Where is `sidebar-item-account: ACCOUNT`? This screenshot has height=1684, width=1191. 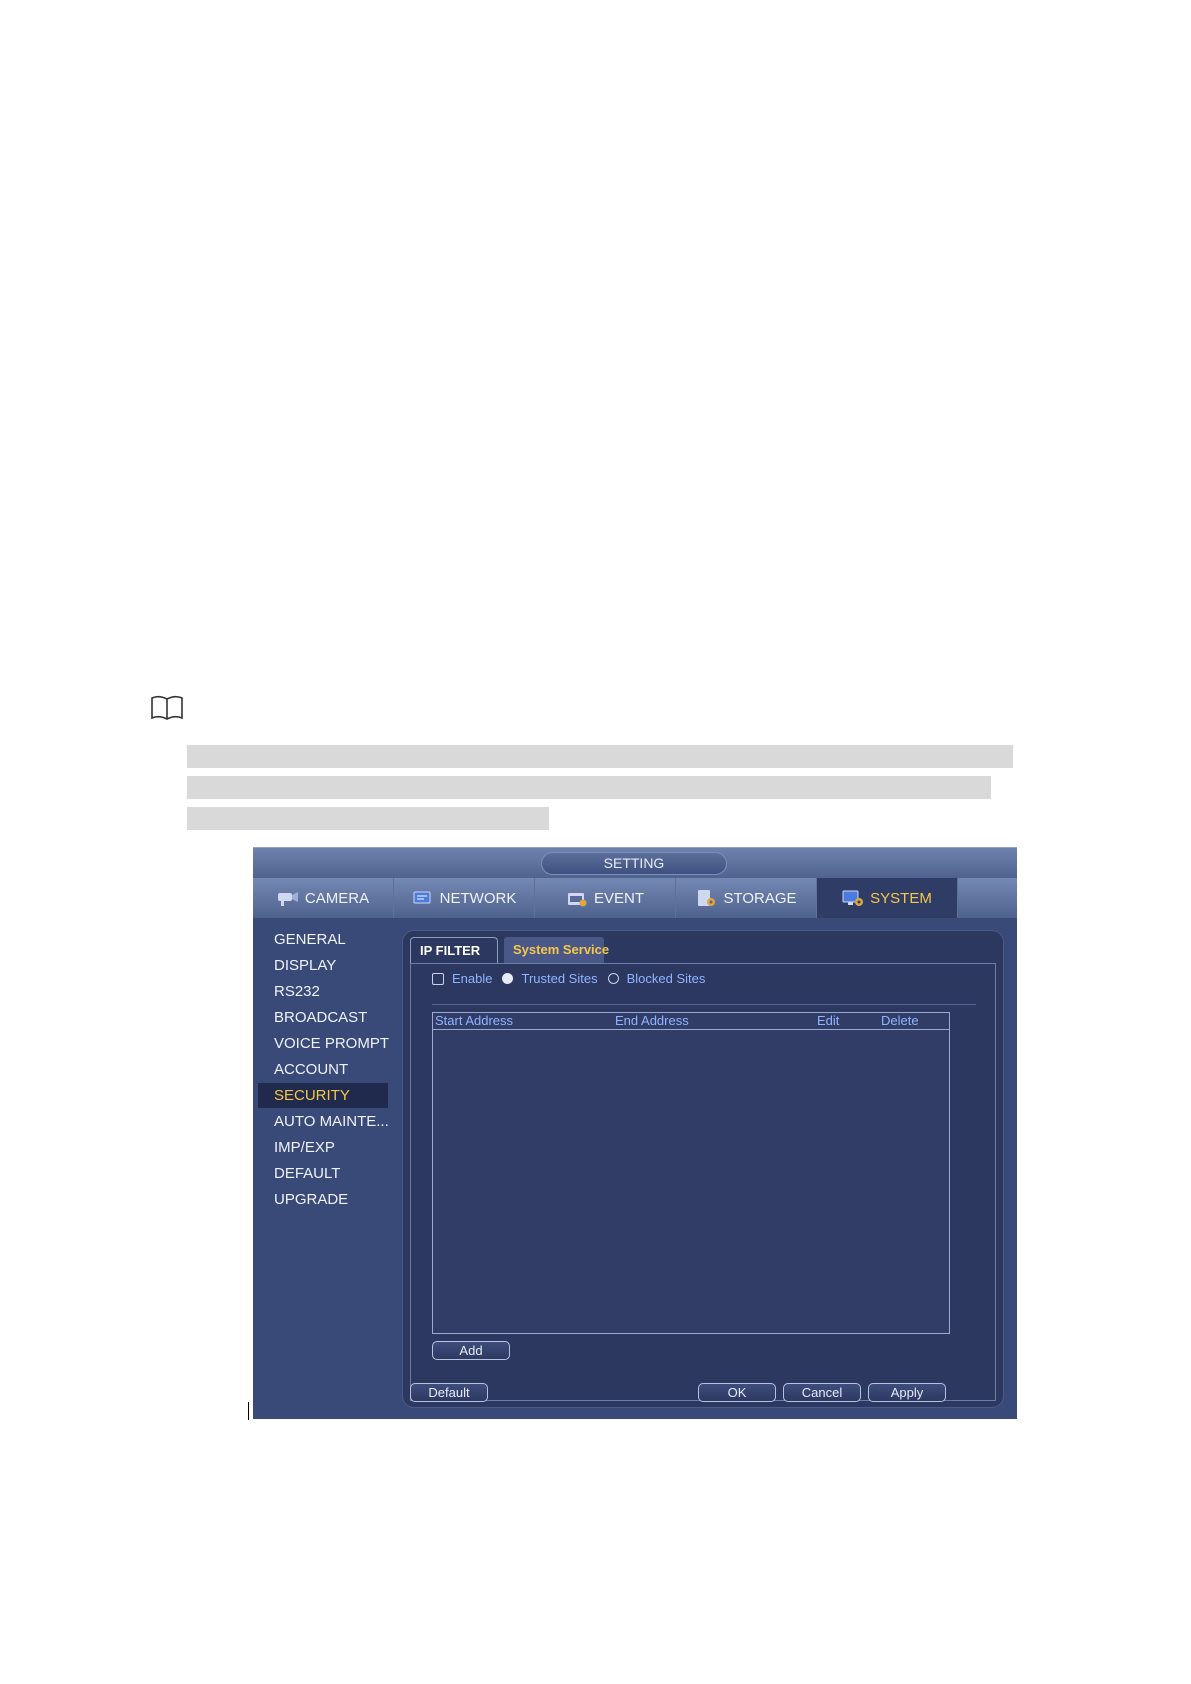 sidebar-item-account: ACCOUNT is located at coordinates (323, 1069).